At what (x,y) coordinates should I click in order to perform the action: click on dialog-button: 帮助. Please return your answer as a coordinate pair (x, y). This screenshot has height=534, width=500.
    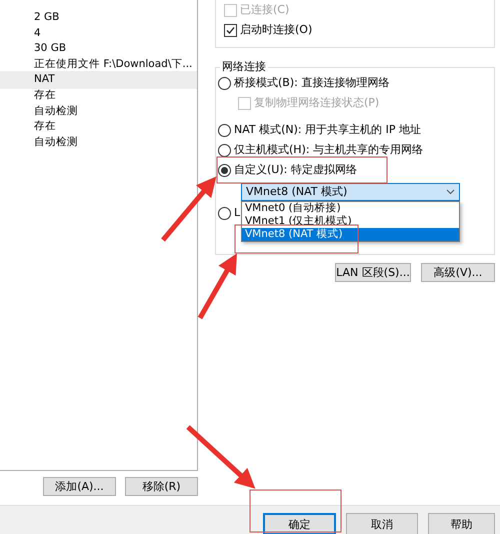
    Looking at the image, I should click on (461, 523).